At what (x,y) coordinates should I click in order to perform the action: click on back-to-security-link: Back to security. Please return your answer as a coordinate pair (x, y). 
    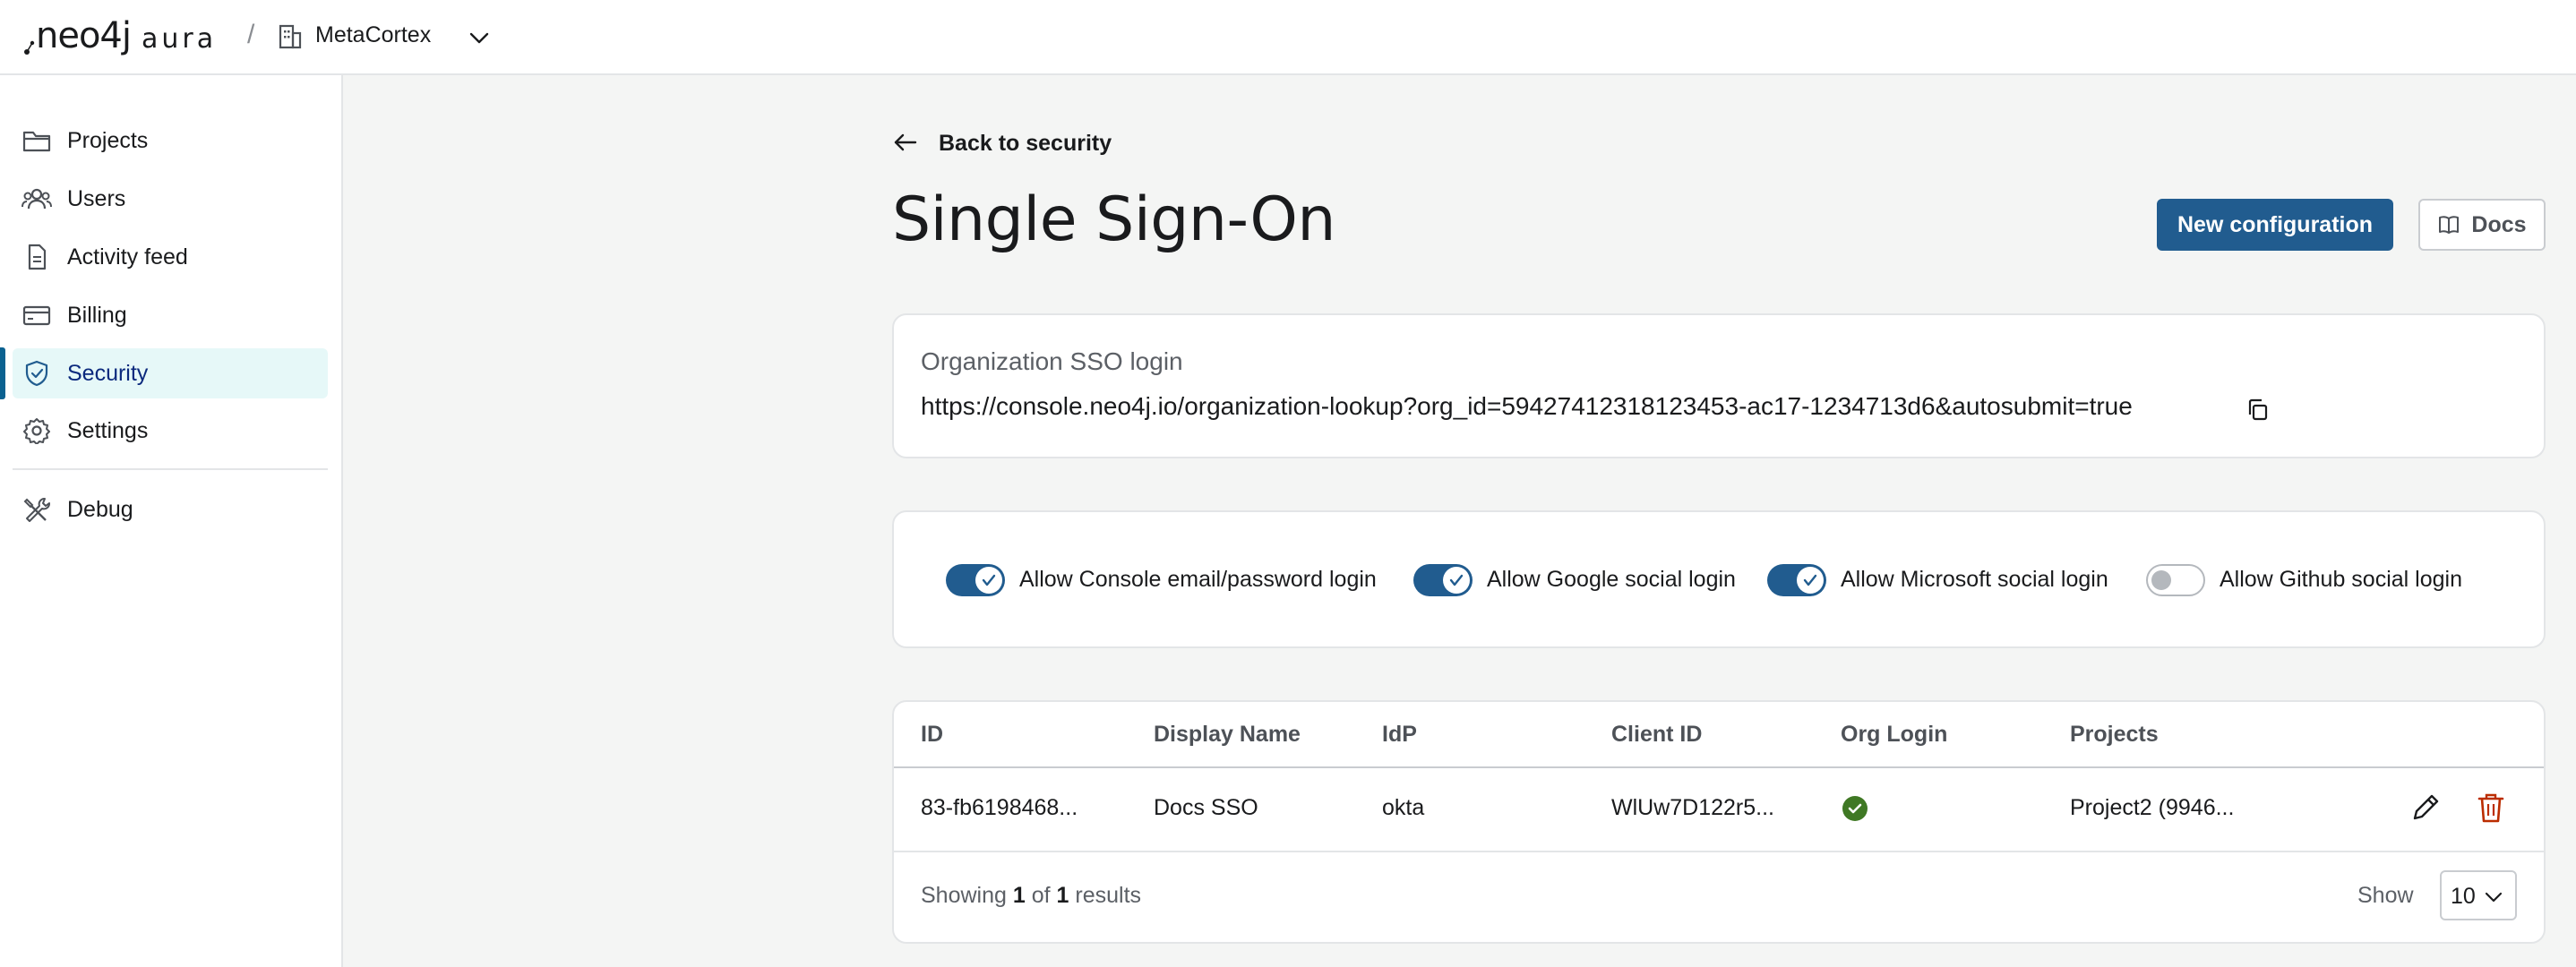
    Looking at the image, I should click on (1002, 142).